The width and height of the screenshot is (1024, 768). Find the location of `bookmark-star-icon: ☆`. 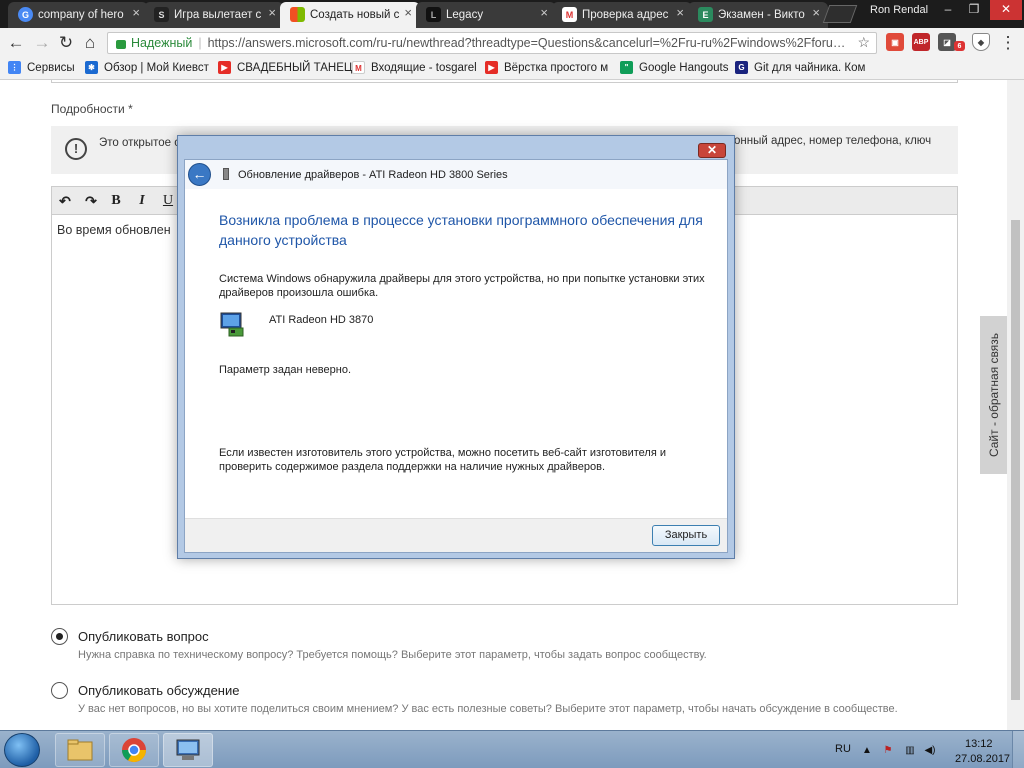

bookmark-star-icon: ☆ is located at coordinates (863, 42).